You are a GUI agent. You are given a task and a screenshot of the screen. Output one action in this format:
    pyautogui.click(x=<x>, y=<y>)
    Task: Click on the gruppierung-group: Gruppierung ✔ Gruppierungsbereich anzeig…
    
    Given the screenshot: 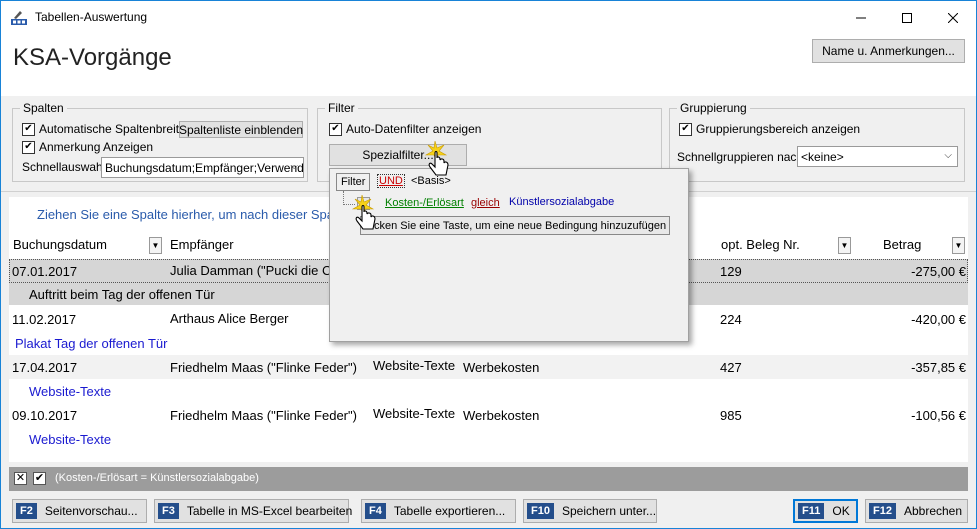 What is the action you would take?
    pyautogui.click(x=817, y=141)
    